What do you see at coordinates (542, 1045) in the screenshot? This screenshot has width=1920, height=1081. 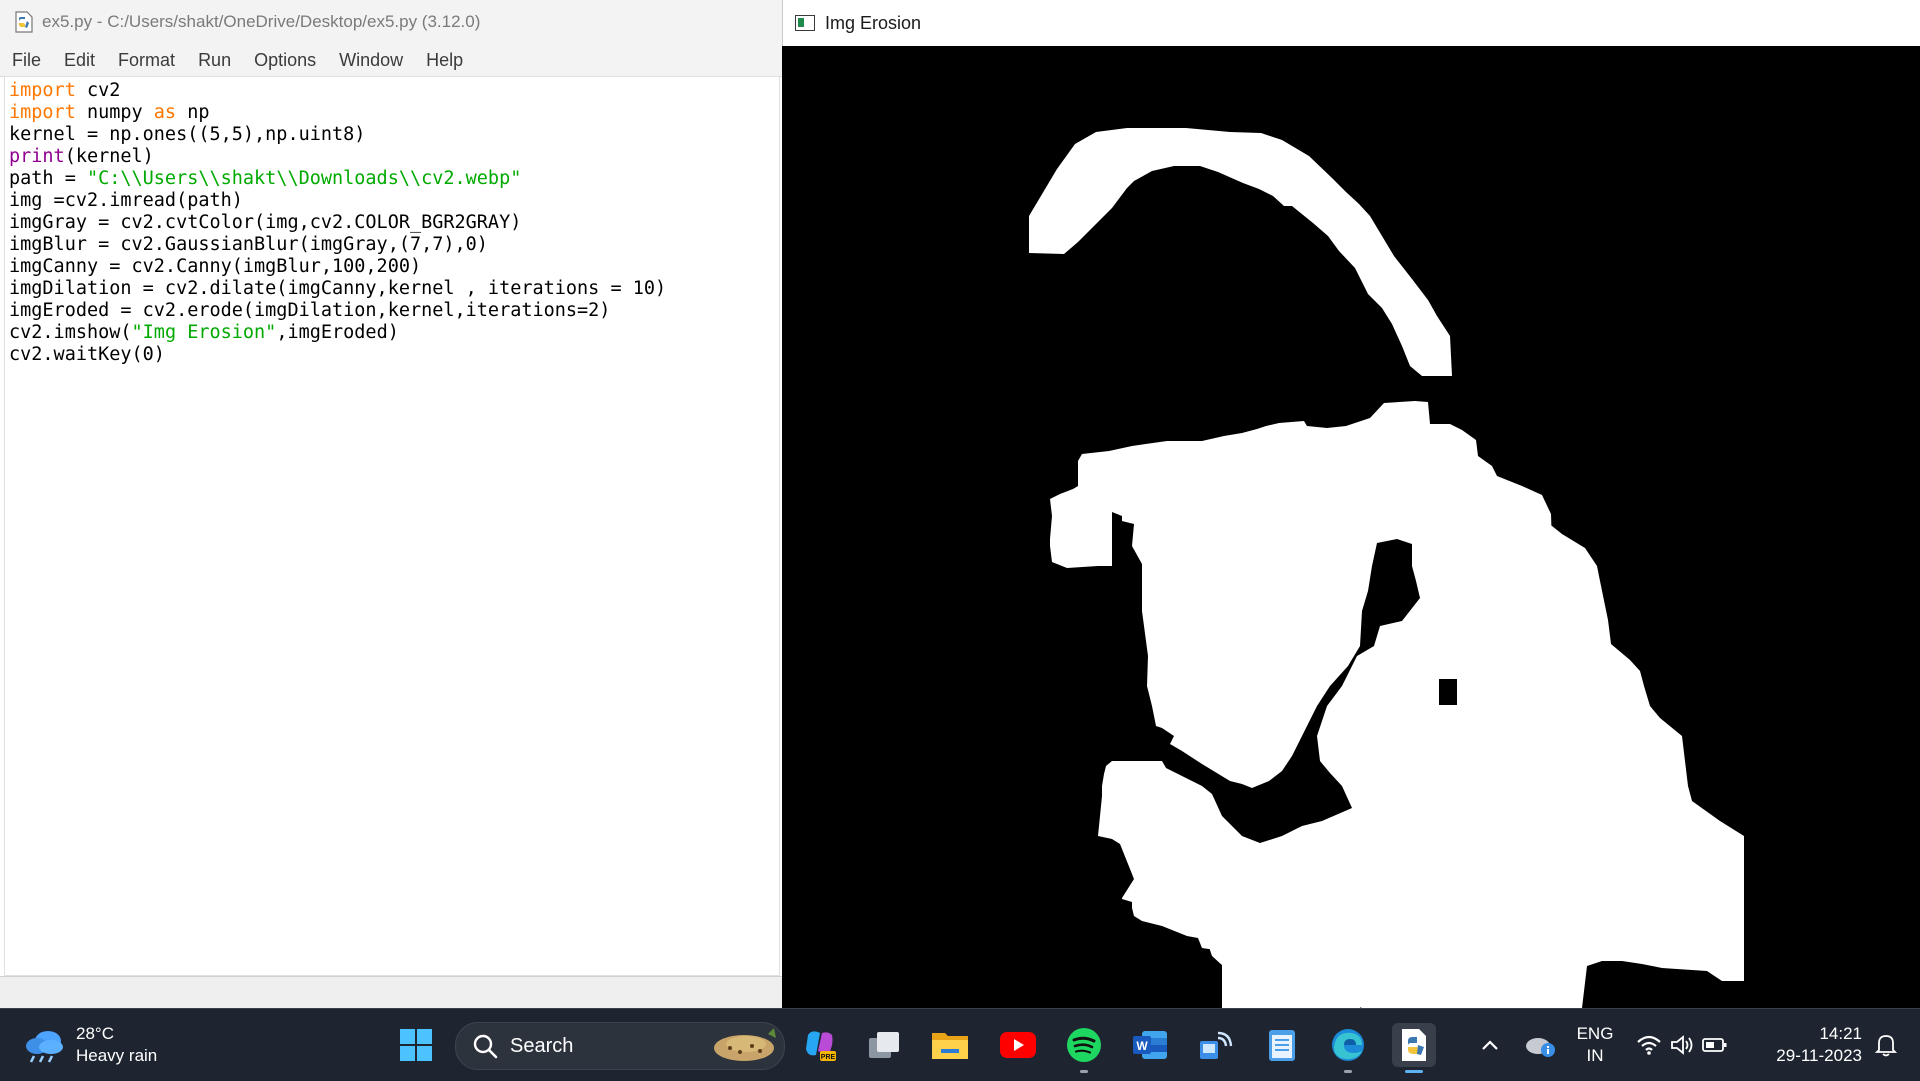 I see `search-label: Search` at bounding box center [542, 1045].